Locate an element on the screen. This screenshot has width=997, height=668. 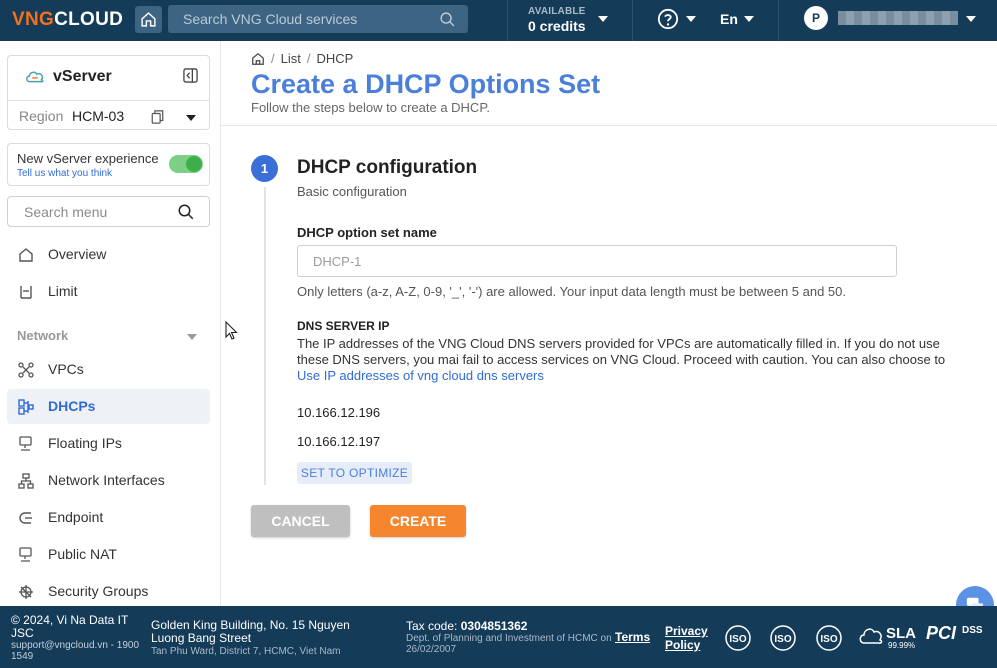
sidebar-item-label: Public NAT is located at coordinates (82, 554).